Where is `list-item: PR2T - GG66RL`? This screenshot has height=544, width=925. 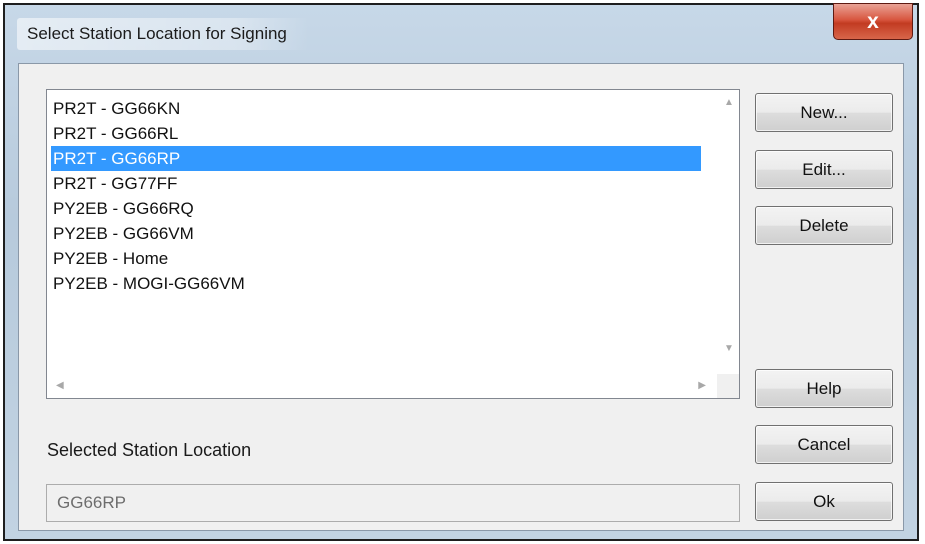
list-item: PR2T - GG66RL is located at coordinates (376, 133).